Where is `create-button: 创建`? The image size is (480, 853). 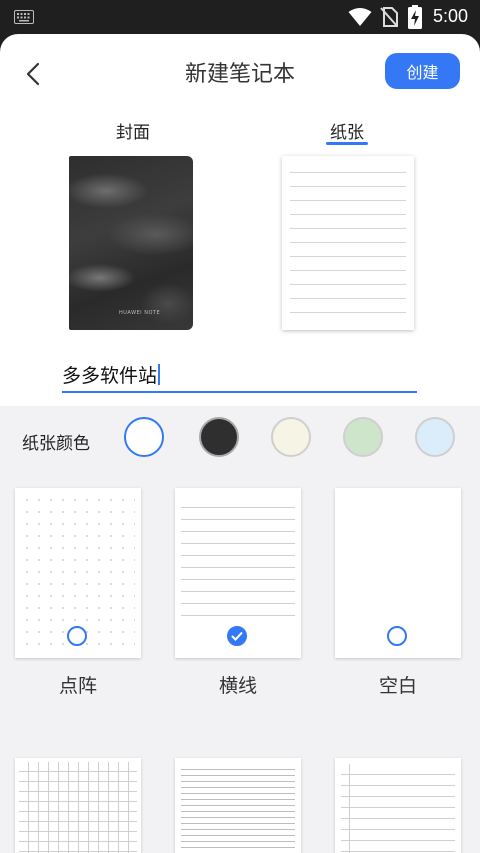 create-button: 创建 is located at coordinates (422, 71).